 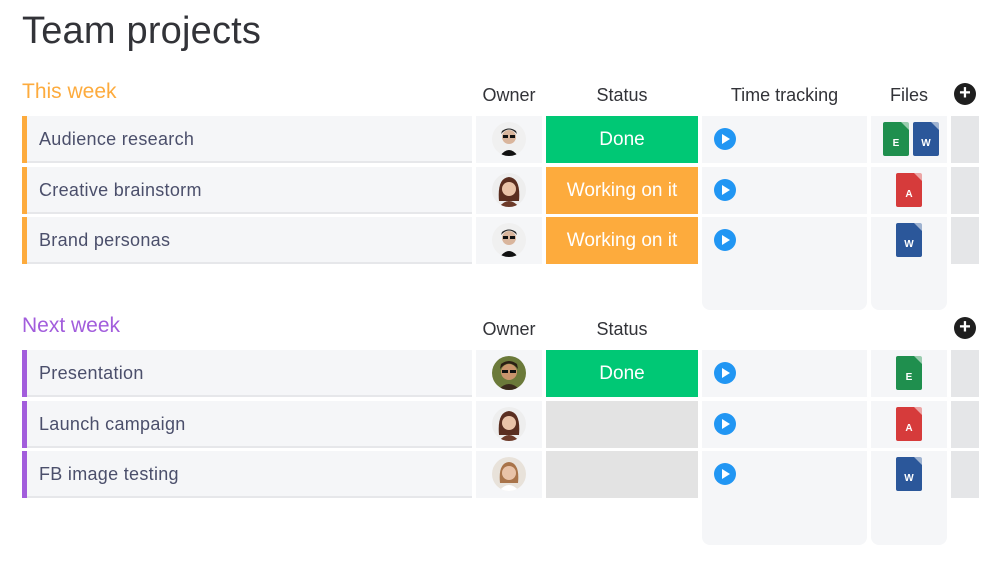 What do you see at coordinates (247, 190) in the screenshot?
I see `item-name-cell: Creative brainstorm` at bounding box center [247, 190].